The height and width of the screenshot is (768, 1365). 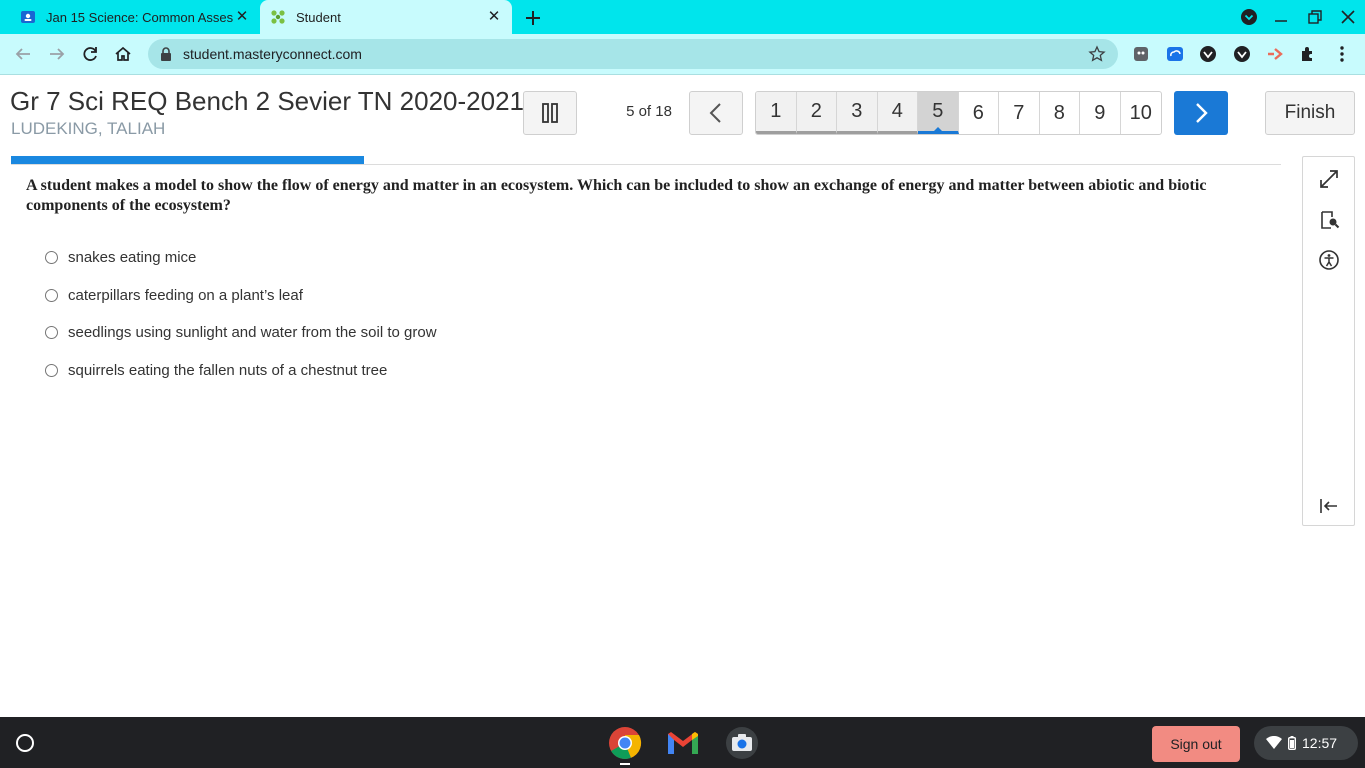 I want to click on chevron-right-icon, so click(x=1202, y=113).